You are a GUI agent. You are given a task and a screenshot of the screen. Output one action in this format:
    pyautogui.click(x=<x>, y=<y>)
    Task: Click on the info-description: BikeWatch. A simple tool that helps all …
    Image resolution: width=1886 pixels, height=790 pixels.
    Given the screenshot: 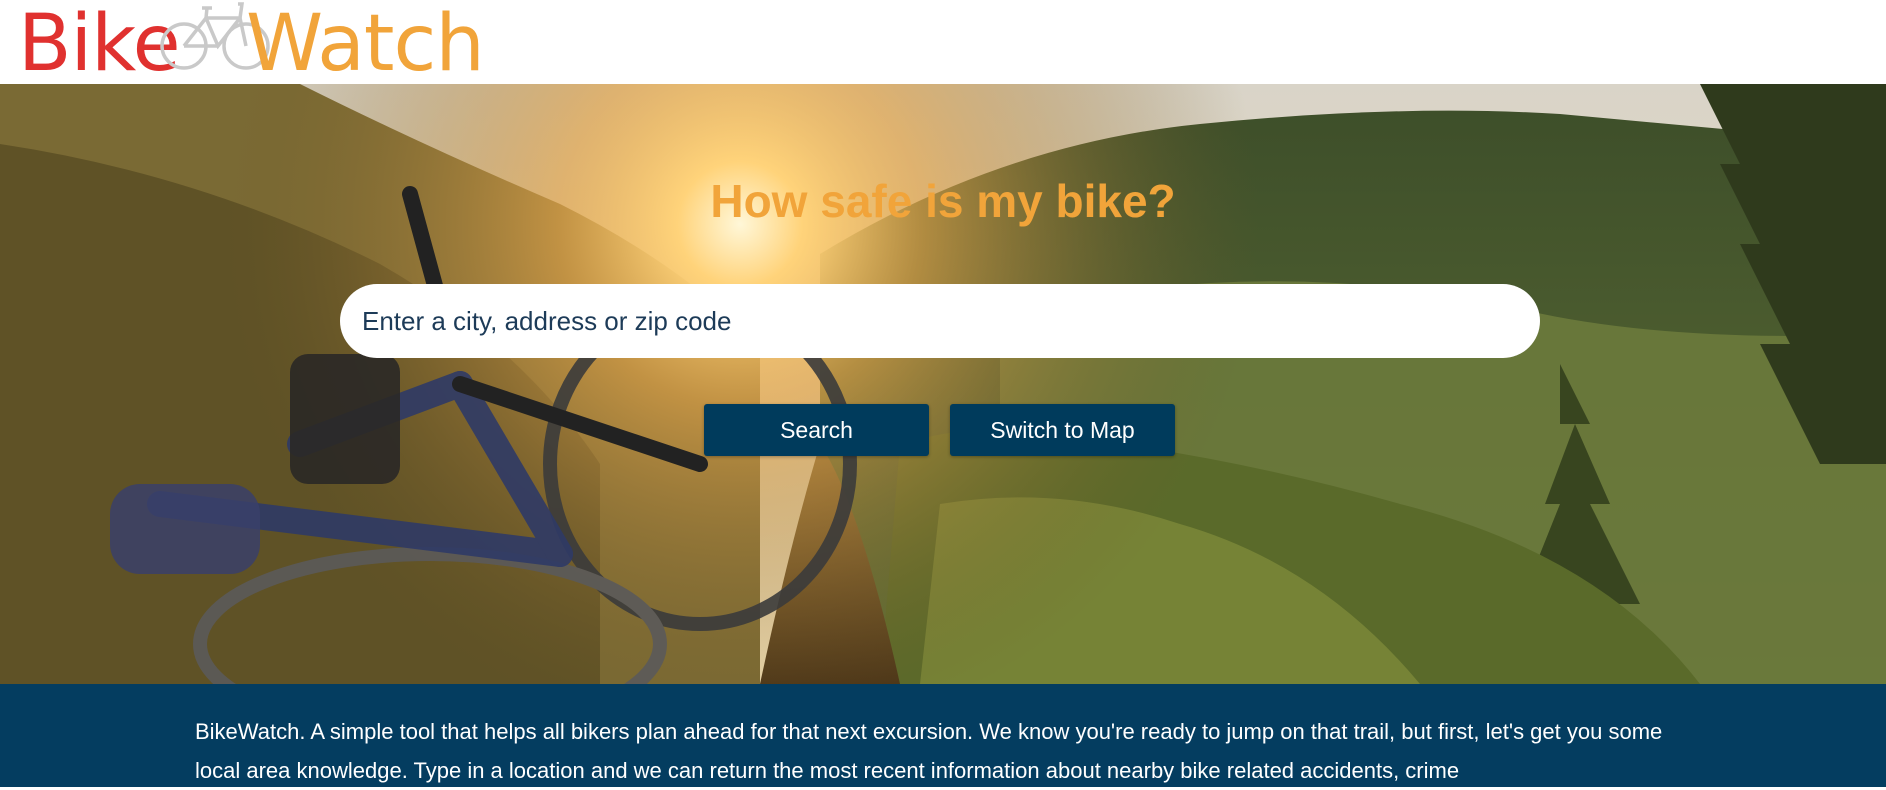 What is the action you would take?
    pyautogui.click(x=929, y=751)
    